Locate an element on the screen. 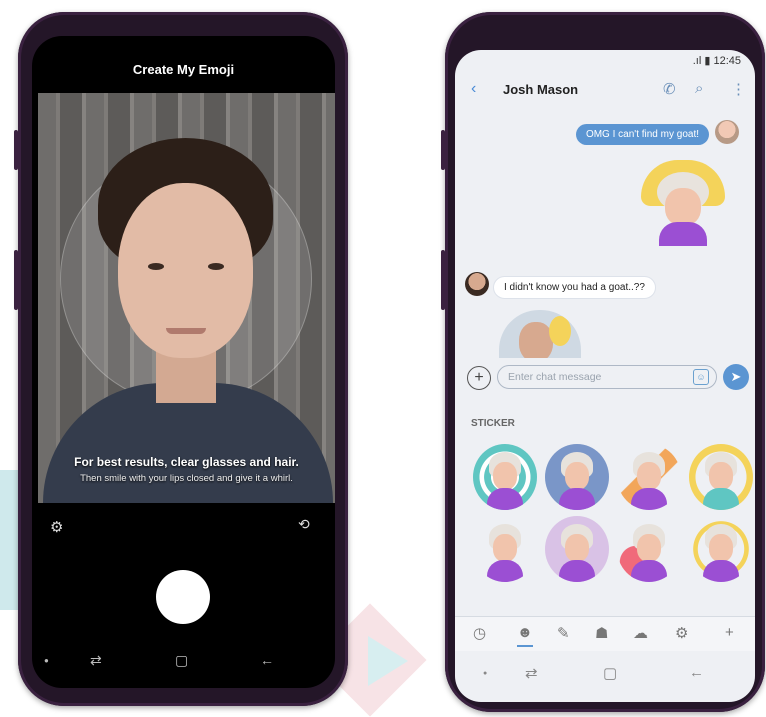 This screenshot has height=717, width=766. flip-camera-icon: ⟲ is located at coordinates (306, 524).